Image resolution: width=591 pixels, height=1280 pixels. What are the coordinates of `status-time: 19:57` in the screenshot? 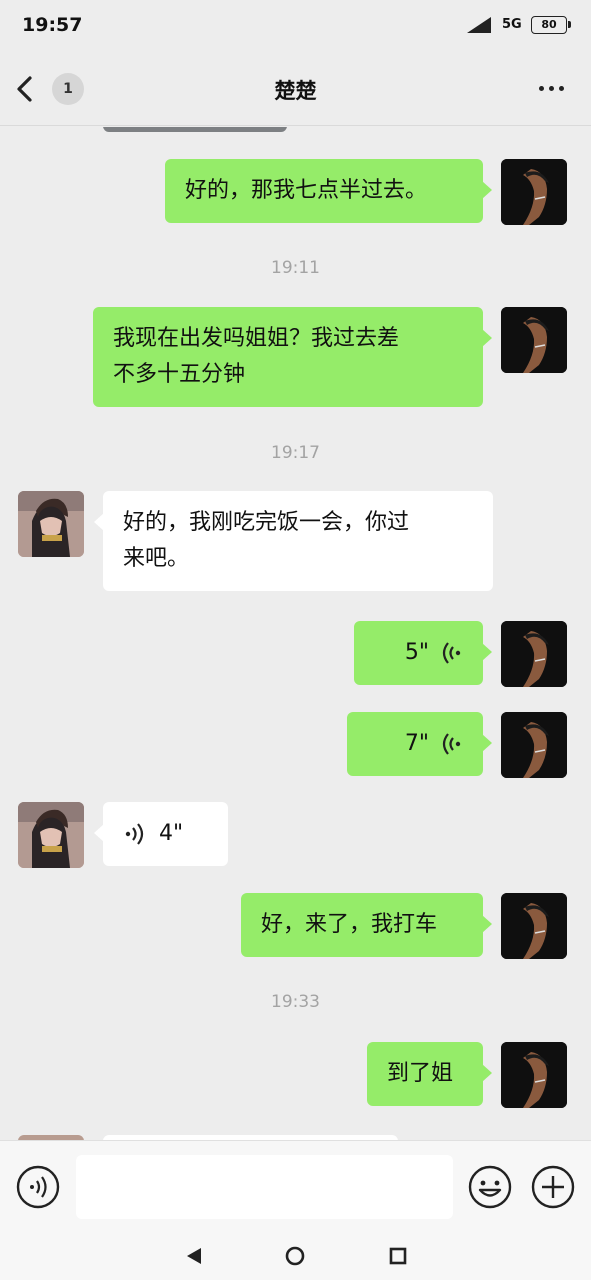 It's located at (52, 25).